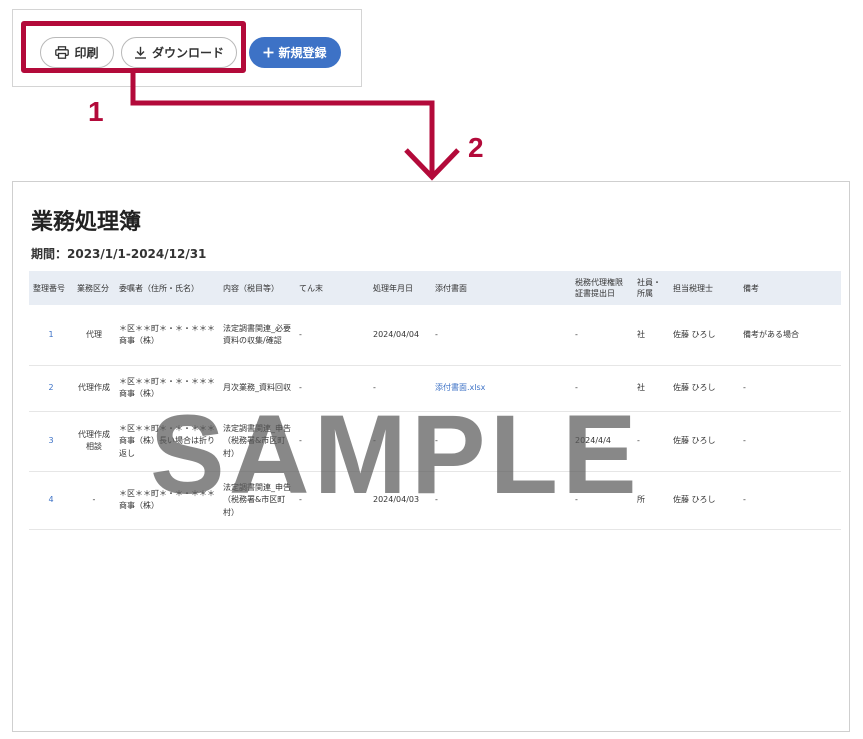 This screenshot has height=739, width=863. Describe the element at coordinates (501, 335) in the screenshot. I see `cell-attachment: -` at that location.